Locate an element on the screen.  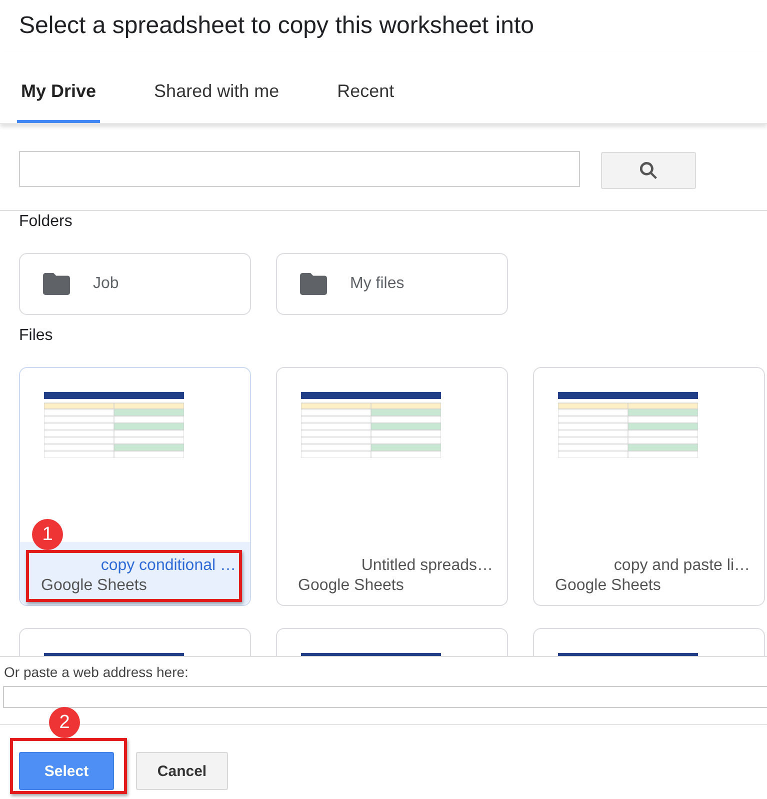
search-button is located at coordinates (648, 170).